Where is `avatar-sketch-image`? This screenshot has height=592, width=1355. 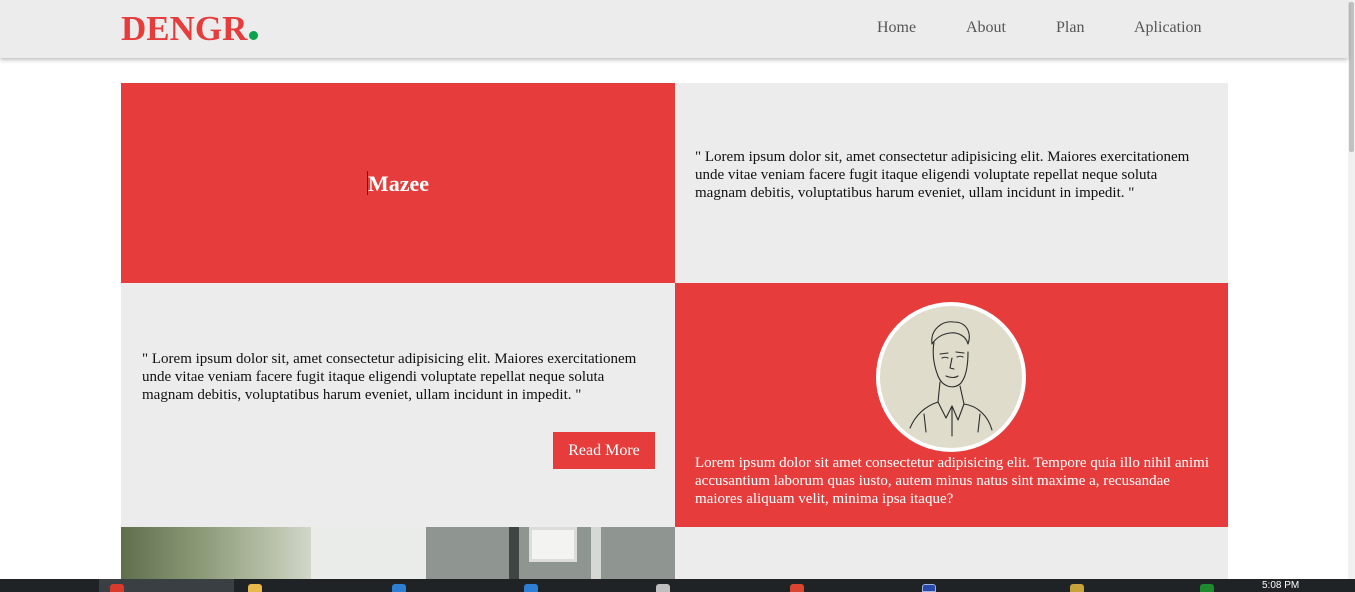
avatar-sketch-image is located at coordinates (951, 377).